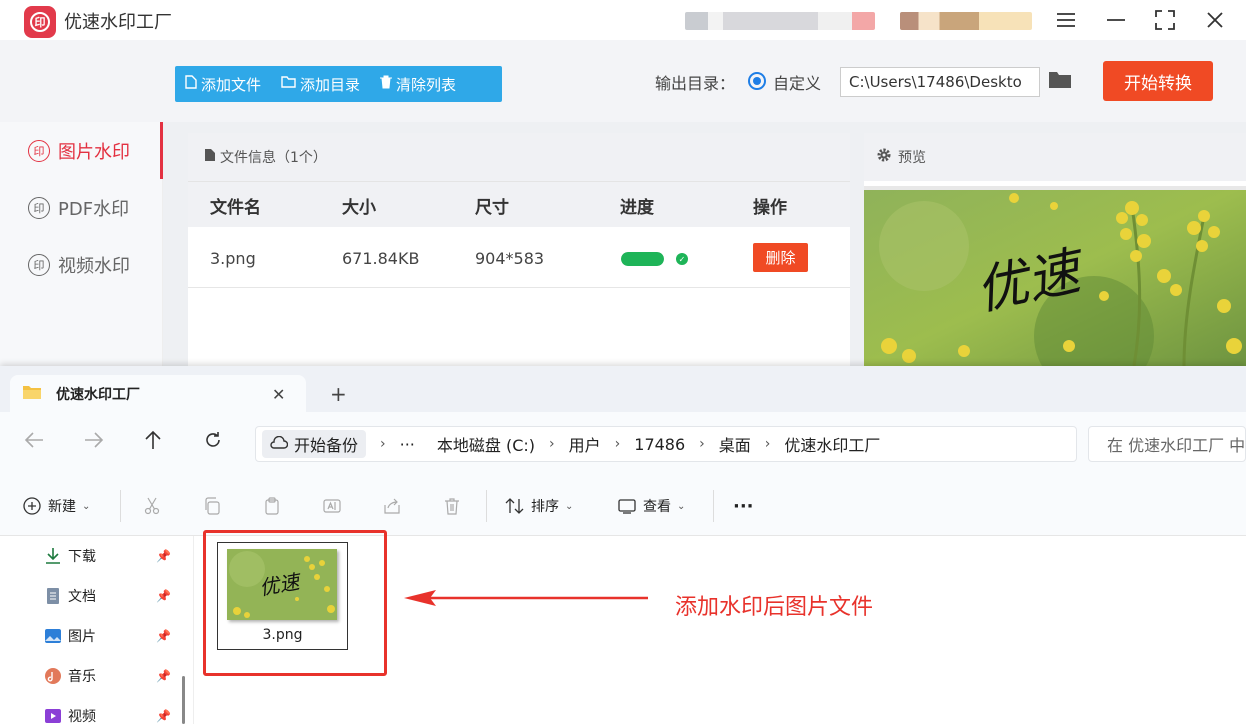 The image size is (1246, 724). What do you see at coordinates (212, 506) in the screenshot?
I see `copy-button` at bounding box center [212, 506].